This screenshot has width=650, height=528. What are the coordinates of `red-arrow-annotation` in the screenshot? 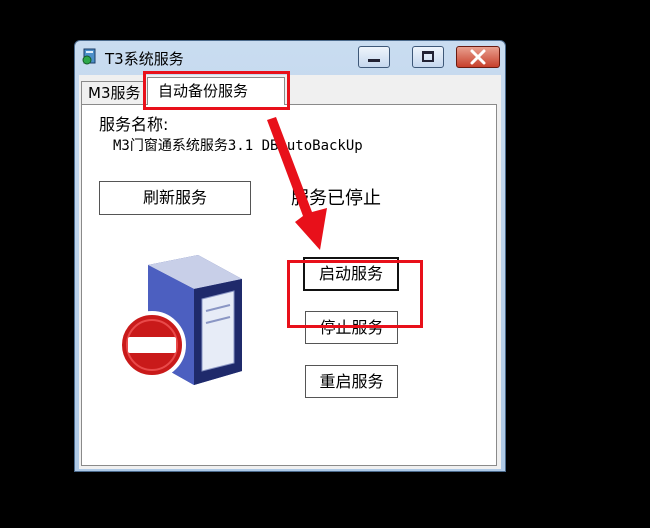 It's located at (297, 183).